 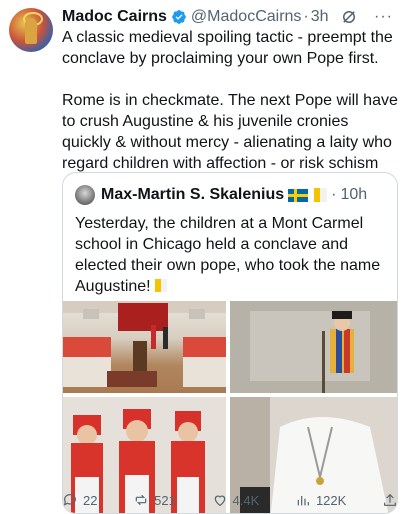 I want to click on quote-header: Max-Martin S. Skalenius · 10h, so click(x=221, y=195).